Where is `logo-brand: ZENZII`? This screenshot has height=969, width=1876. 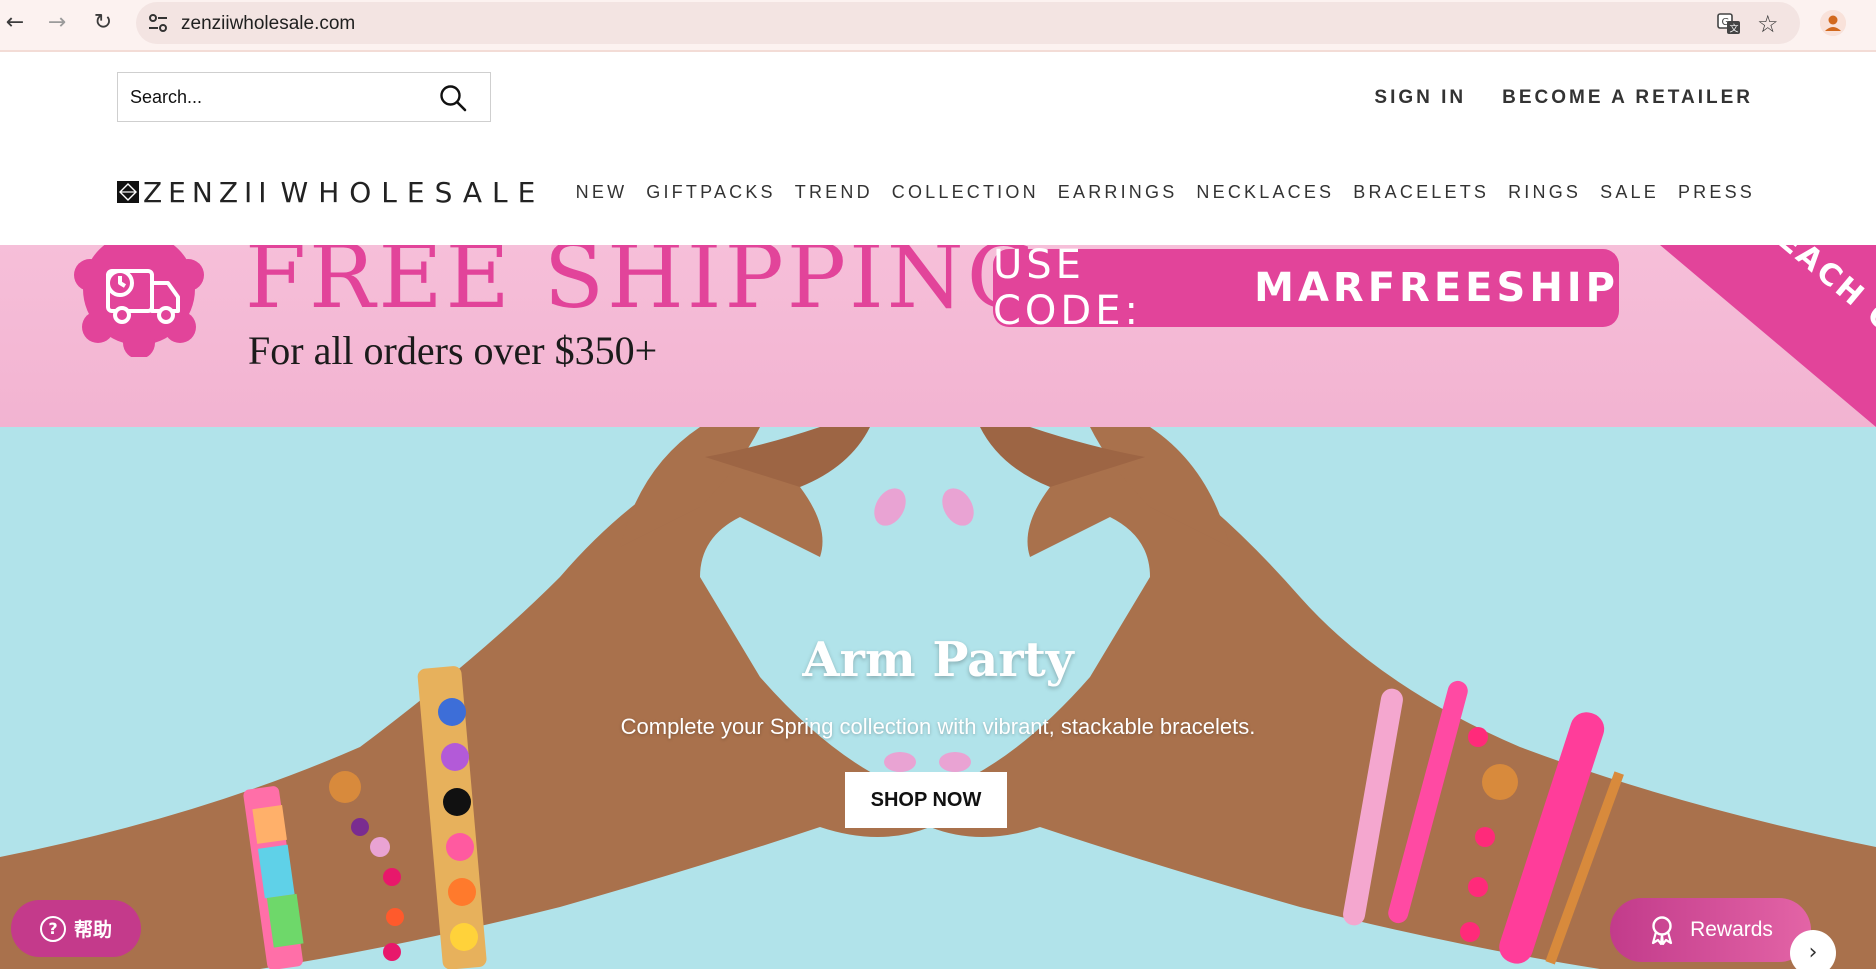 logo-brand: ZENZII is located at coordinates (208, 192).